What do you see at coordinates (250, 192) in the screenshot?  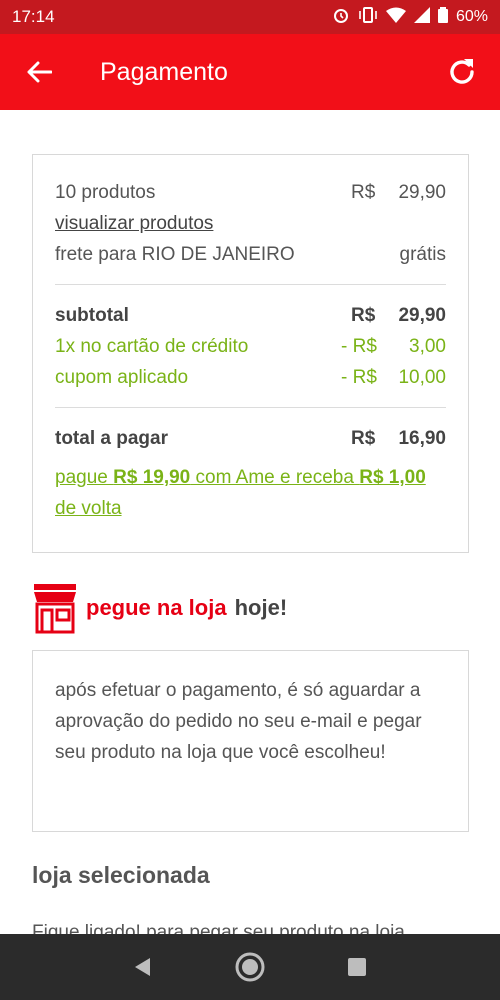 I see `products-row: 10 produtos R$ 29,90` at bounding box center [250, 192].